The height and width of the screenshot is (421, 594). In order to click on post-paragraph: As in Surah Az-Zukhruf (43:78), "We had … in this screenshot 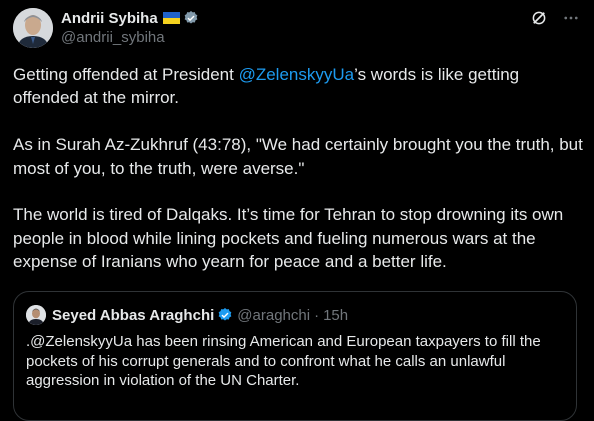, I will do `click(298, 156)`.